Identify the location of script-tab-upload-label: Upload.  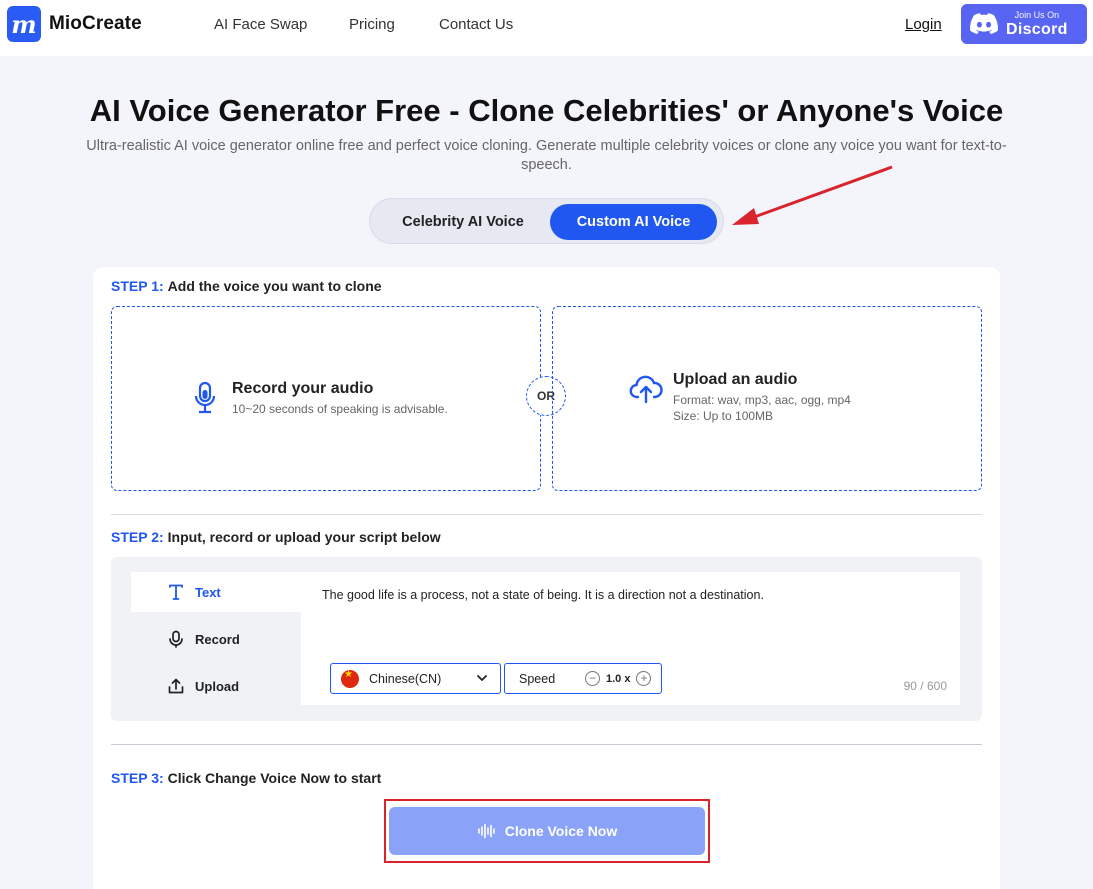
(217, 686).